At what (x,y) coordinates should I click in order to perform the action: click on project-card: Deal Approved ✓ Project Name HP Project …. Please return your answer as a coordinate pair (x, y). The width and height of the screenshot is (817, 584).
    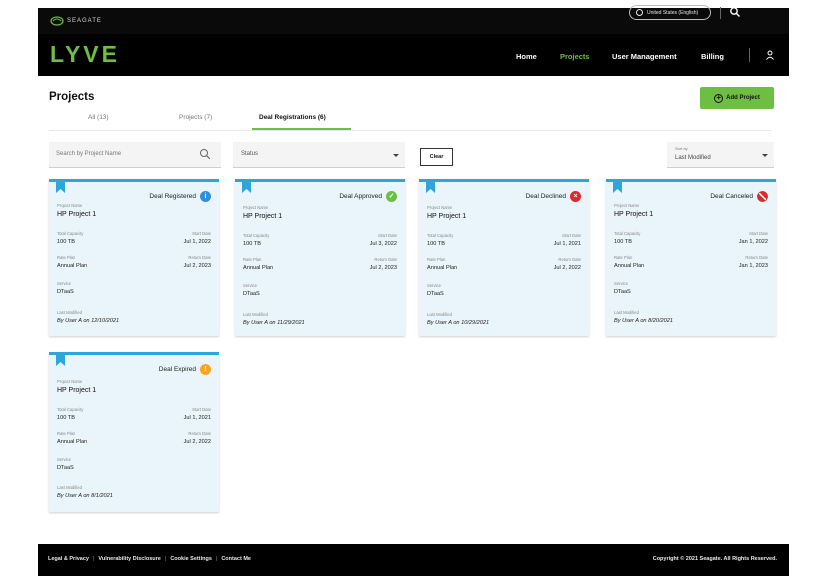
    Looking at the image, I should click on (320, 257).